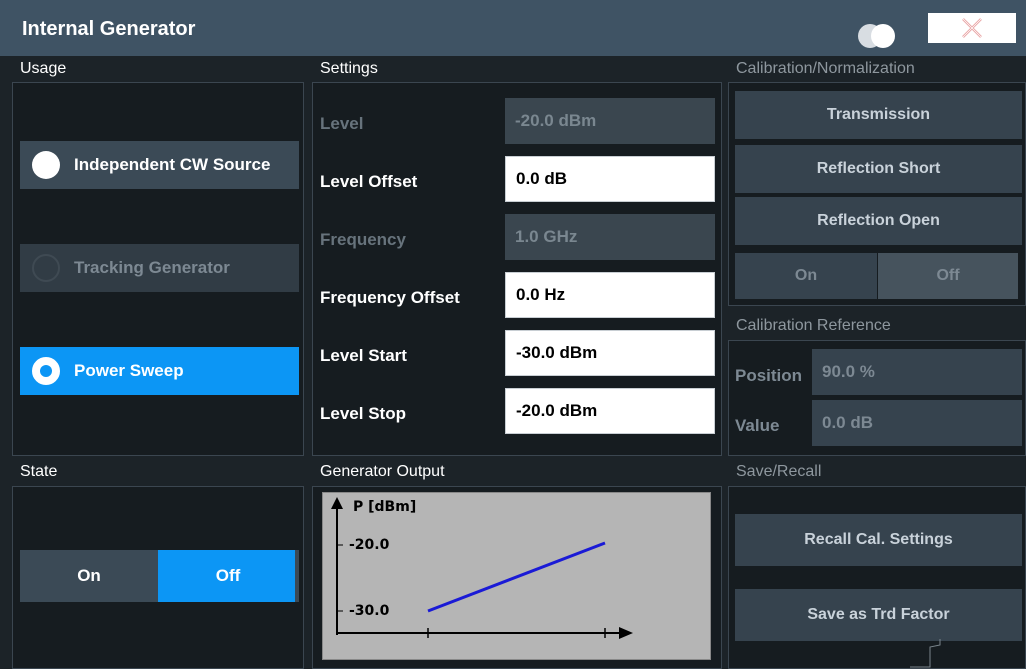  What do you see at coordinates (917, 423) in the screenshot?
I see `value-field: 0.0 dB` at bounding box center [917, 423].